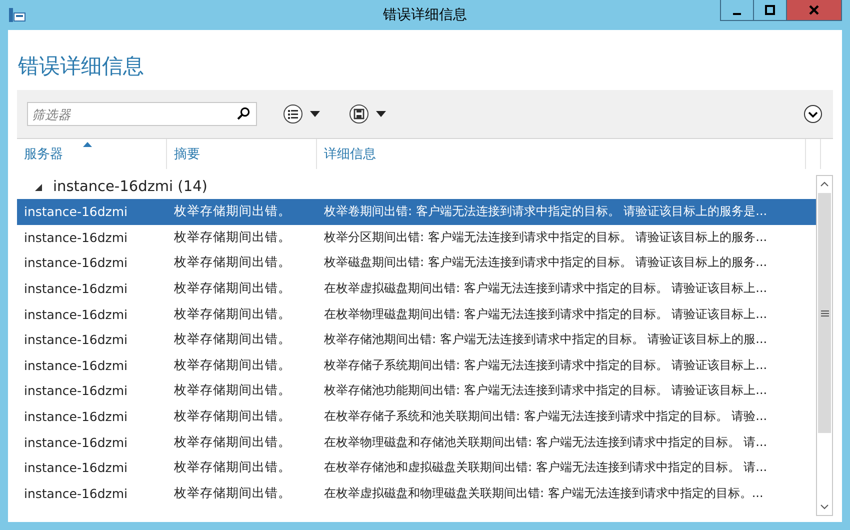  What do you see at coordinates (92, 154) in the screenshot?
I see `column-header: 服务器` at bounding box center [92, 154].